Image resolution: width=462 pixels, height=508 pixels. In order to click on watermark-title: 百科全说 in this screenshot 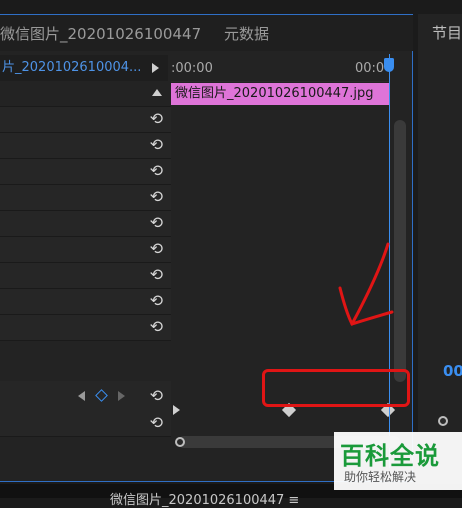, I will do `click(390, 456)`.